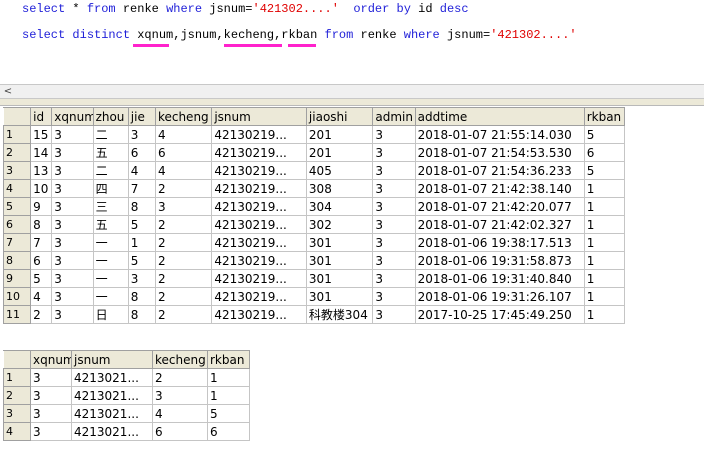 This screenshot has width=704, height=458. I want to click on table-row: 2 3 4213021... 3 1, so click(126, 395).